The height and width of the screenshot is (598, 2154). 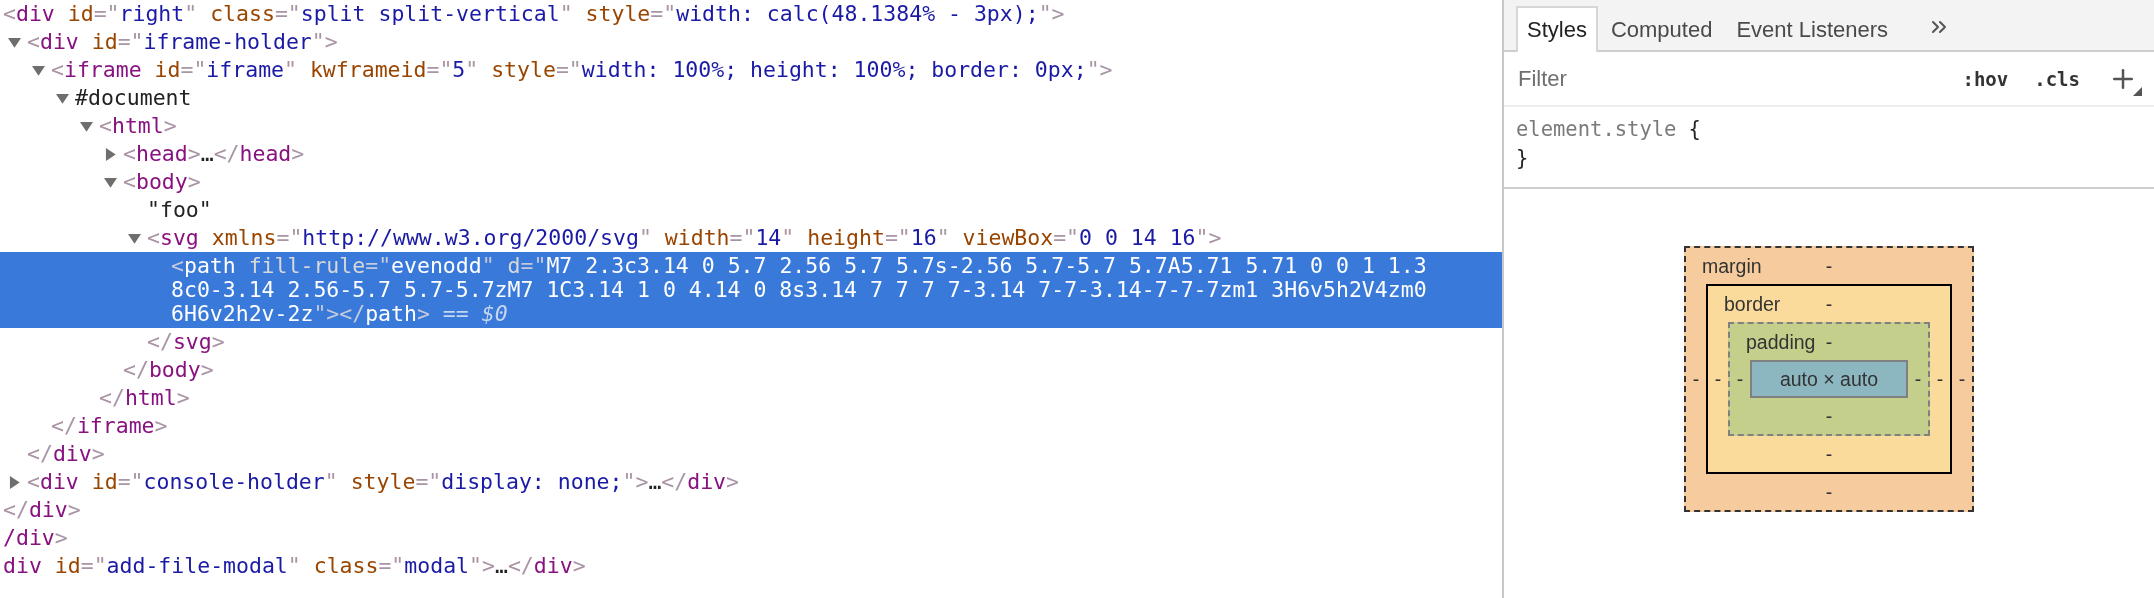 What do you see at coordinates (751, 182) in the screenshot?
I see `dom-tree-row: <body>` at bounding box center [751, 182].